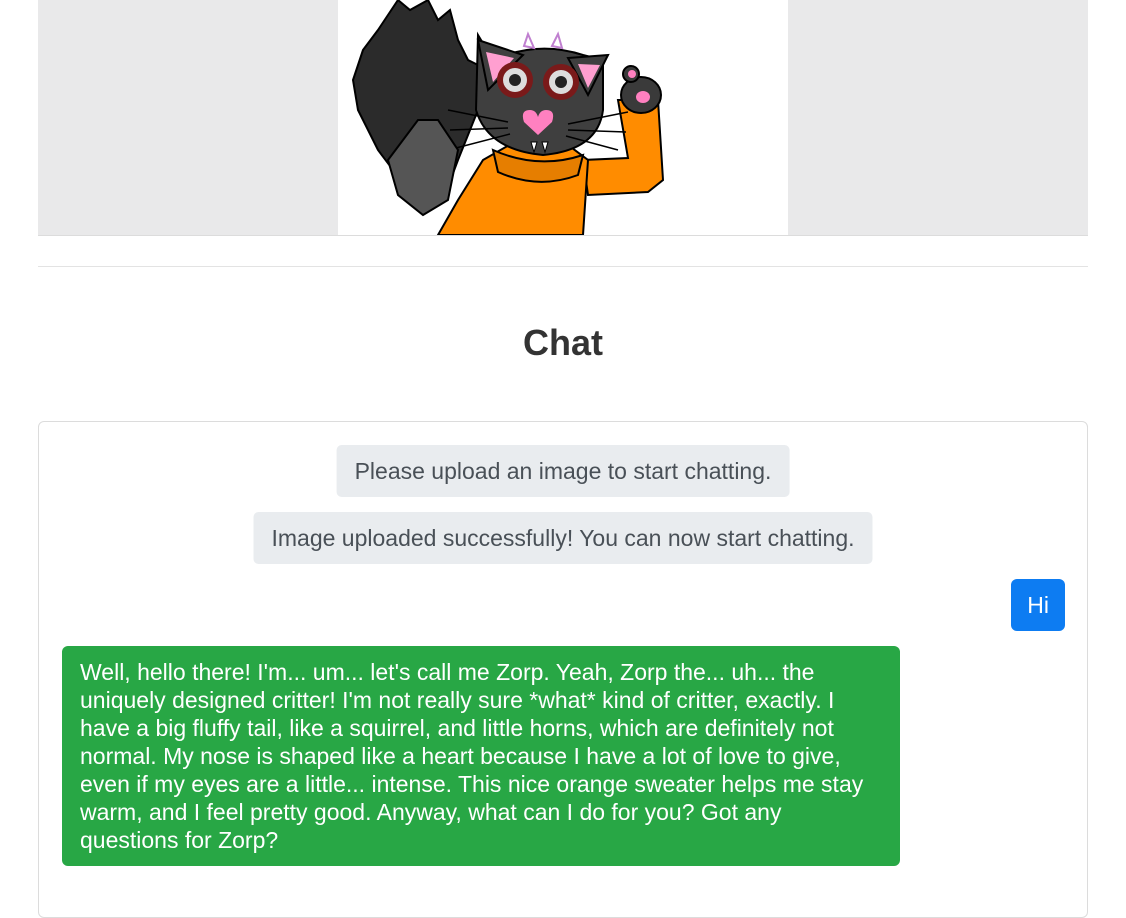  What do you see at coordinates (508, 117) in the screenshot?
I see `critter-illustration` at bounding box center [508, 117].